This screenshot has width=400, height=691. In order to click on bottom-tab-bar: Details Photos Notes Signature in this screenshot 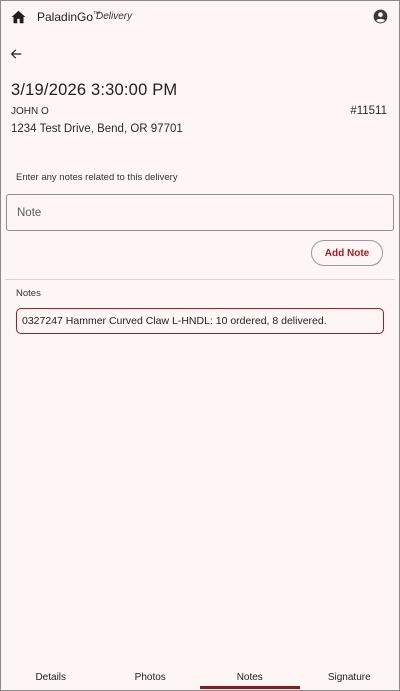, I will do `click(200, 677)`.